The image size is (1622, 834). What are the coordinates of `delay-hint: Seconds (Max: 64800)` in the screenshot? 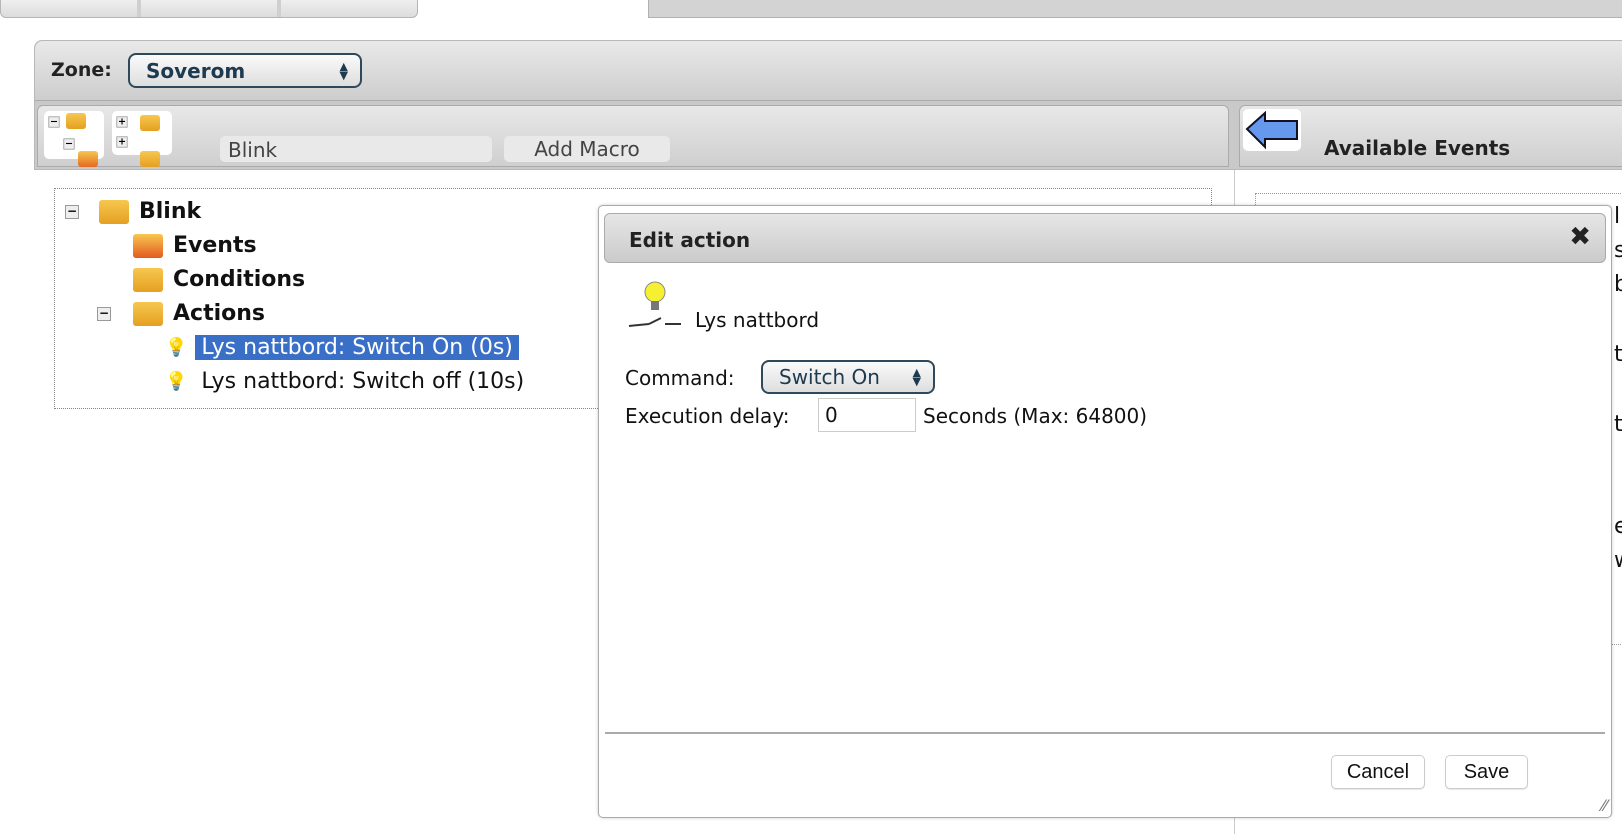 It's located at (1035, 416).